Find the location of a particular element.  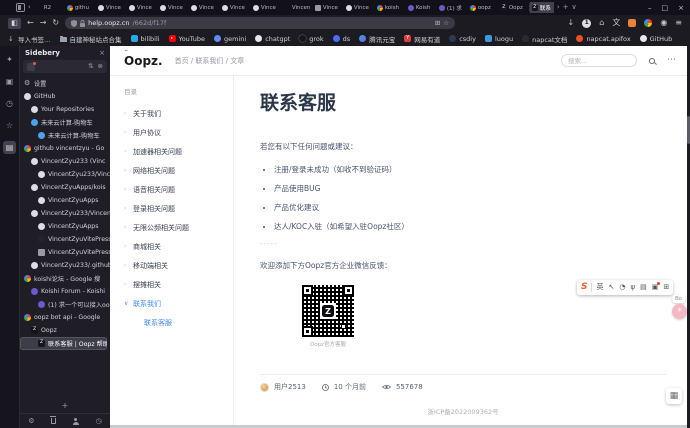

bookmark-item: napcat.apifox is located at coordinates (603, 39).